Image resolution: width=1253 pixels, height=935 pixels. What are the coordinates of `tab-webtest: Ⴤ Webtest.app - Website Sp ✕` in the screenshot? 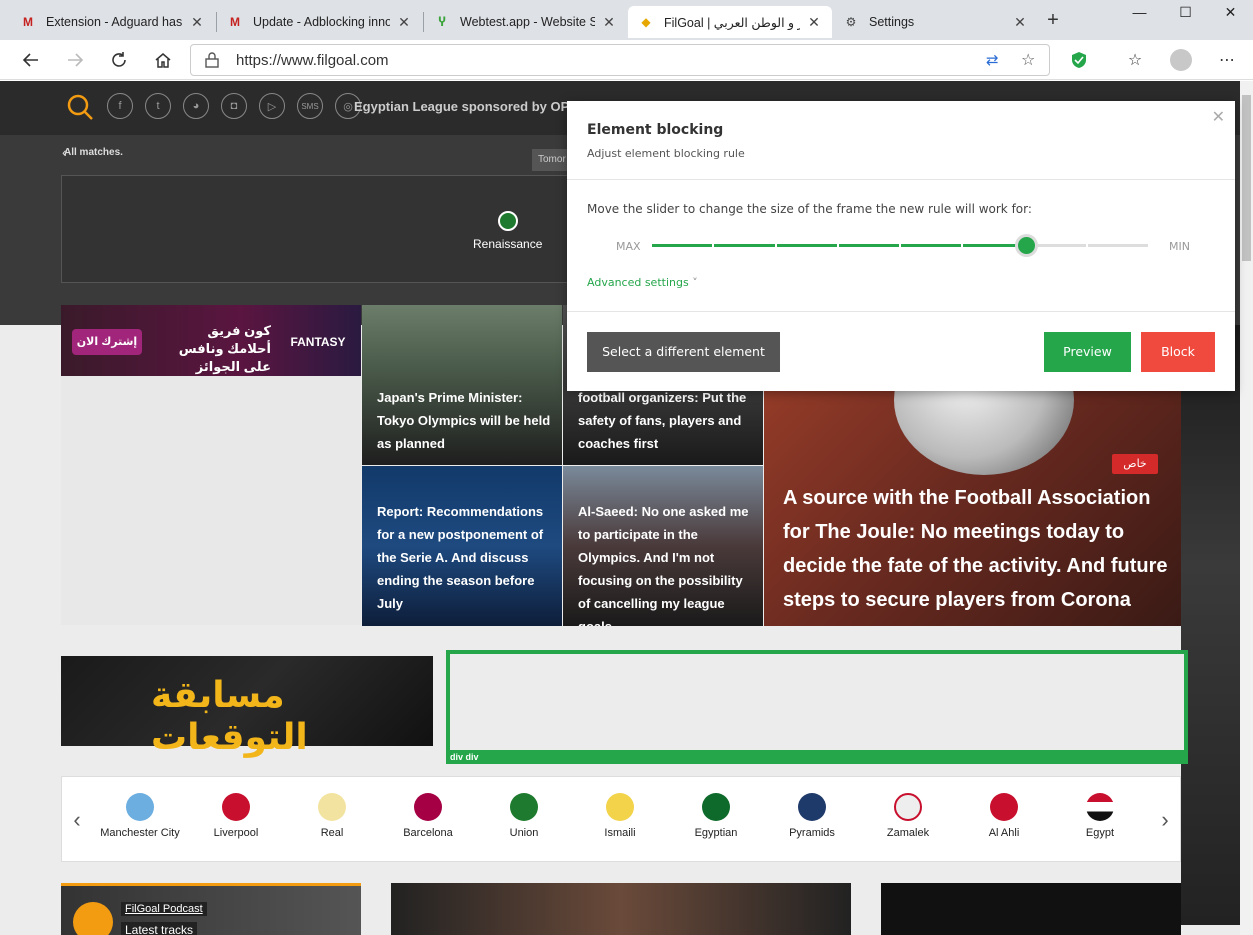 It's located at (525, 22).